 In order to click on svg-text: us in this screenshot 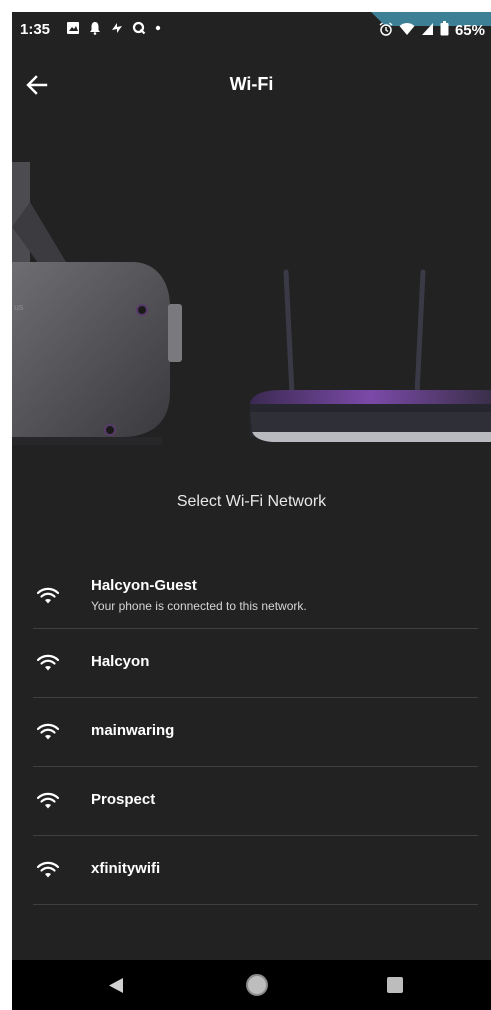, I will do `click(19, 307)`.